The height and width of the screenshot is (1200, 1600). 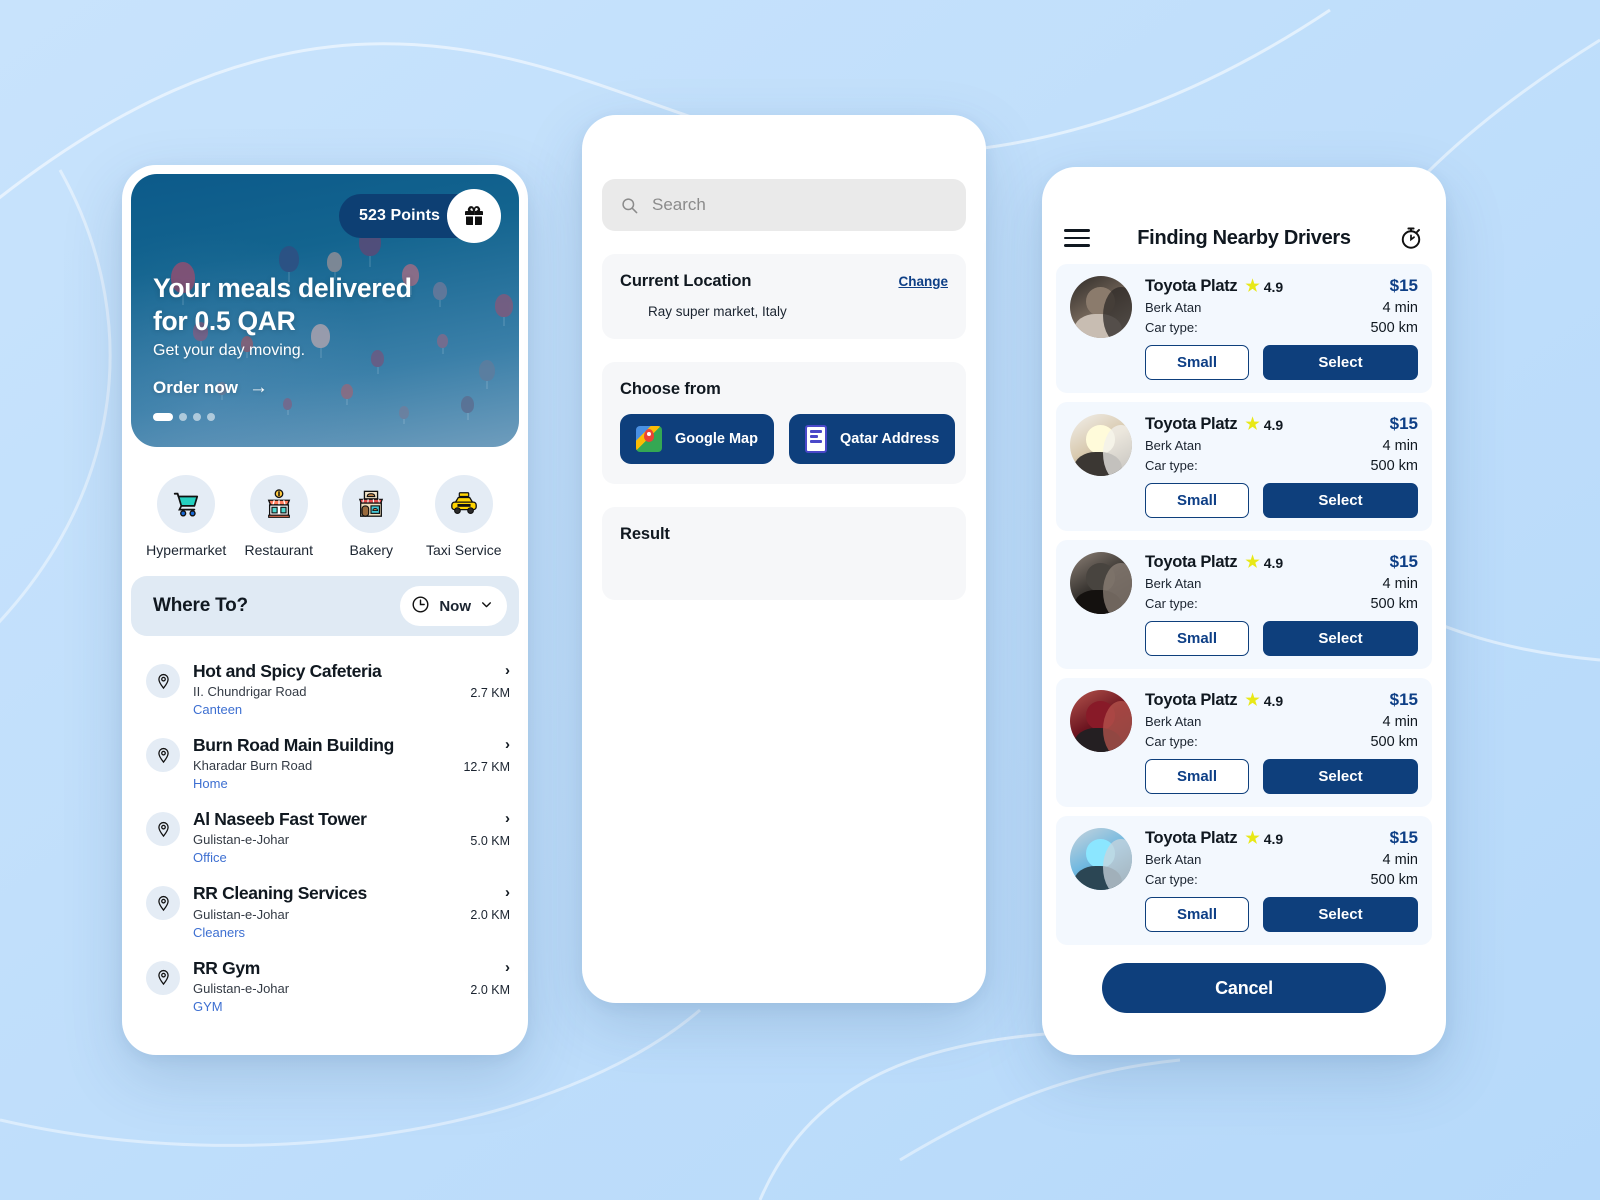 What do you see at coordinates (282, 417) in the screenshot?
I see `carousel-dots` at bounding box center [282, 417].